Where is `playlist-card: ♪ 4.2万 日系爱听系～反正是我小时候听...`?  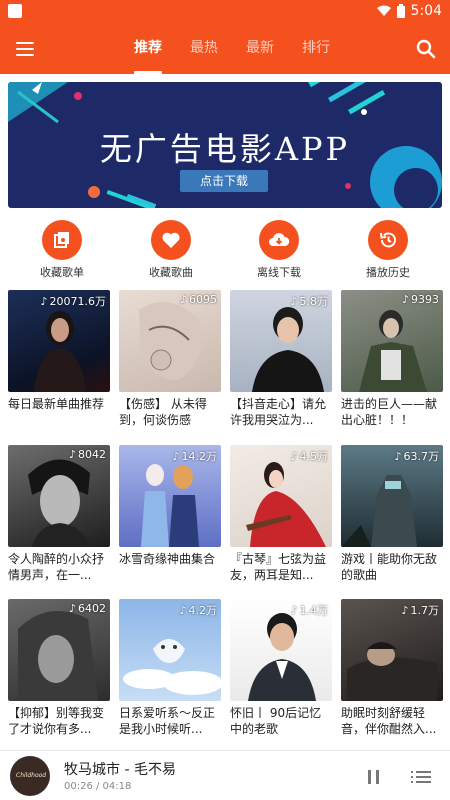 playlist-card: ♪ 4.2万 日系爱听系～反正是我小时候听... is located at coordinates (170, 668).